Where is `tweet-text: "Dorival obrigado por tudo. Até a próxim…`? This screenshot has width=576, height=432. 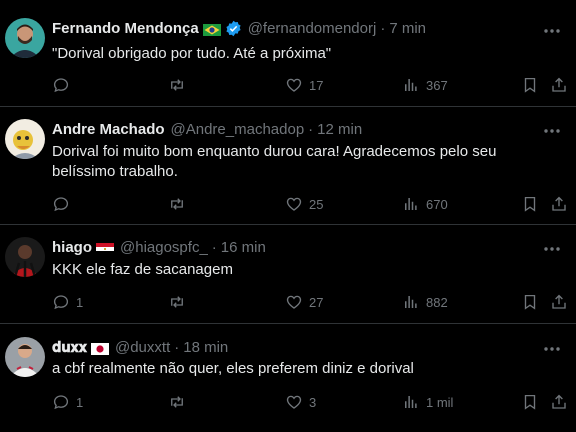 tweet-text: "Dorival obrigado por tudo. Até a próxim… is located at coordinates (192, 53).